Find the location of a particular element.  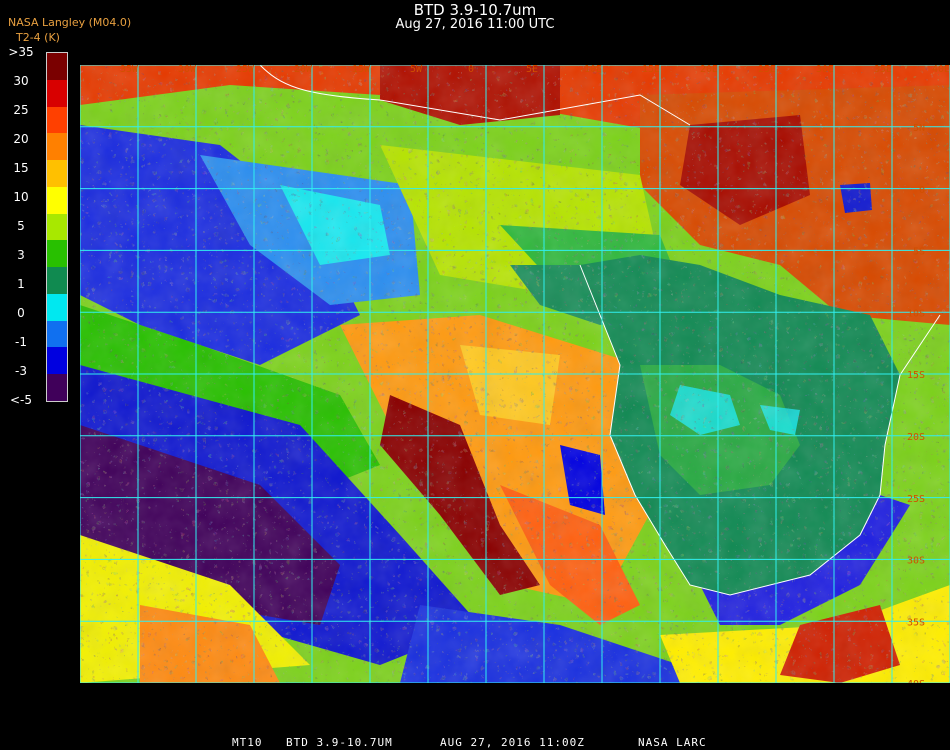

colorbar-label: -3 is located at coordinates (21, 371).